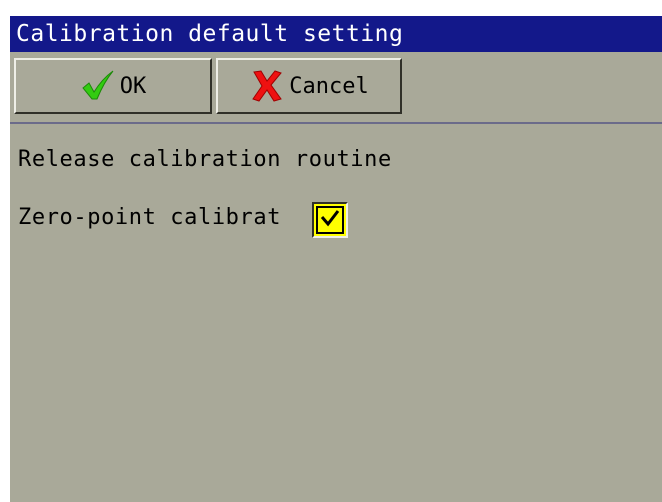 This screenshot has height=502, width=662. Describe the element at coordinates (267, 86) in the screenshot. I see `x-icon` at that location.